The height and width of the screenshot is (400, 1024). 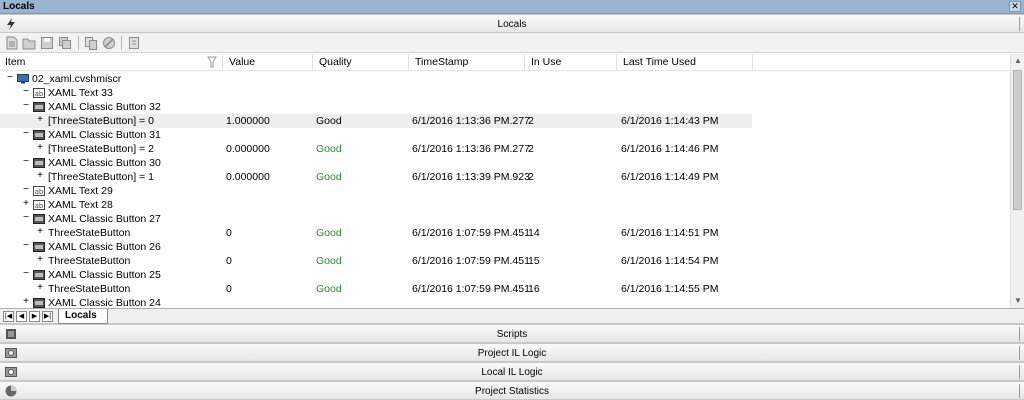 I want to click on column-last-time-used: Last Time Used, so click(x=659, y=62).